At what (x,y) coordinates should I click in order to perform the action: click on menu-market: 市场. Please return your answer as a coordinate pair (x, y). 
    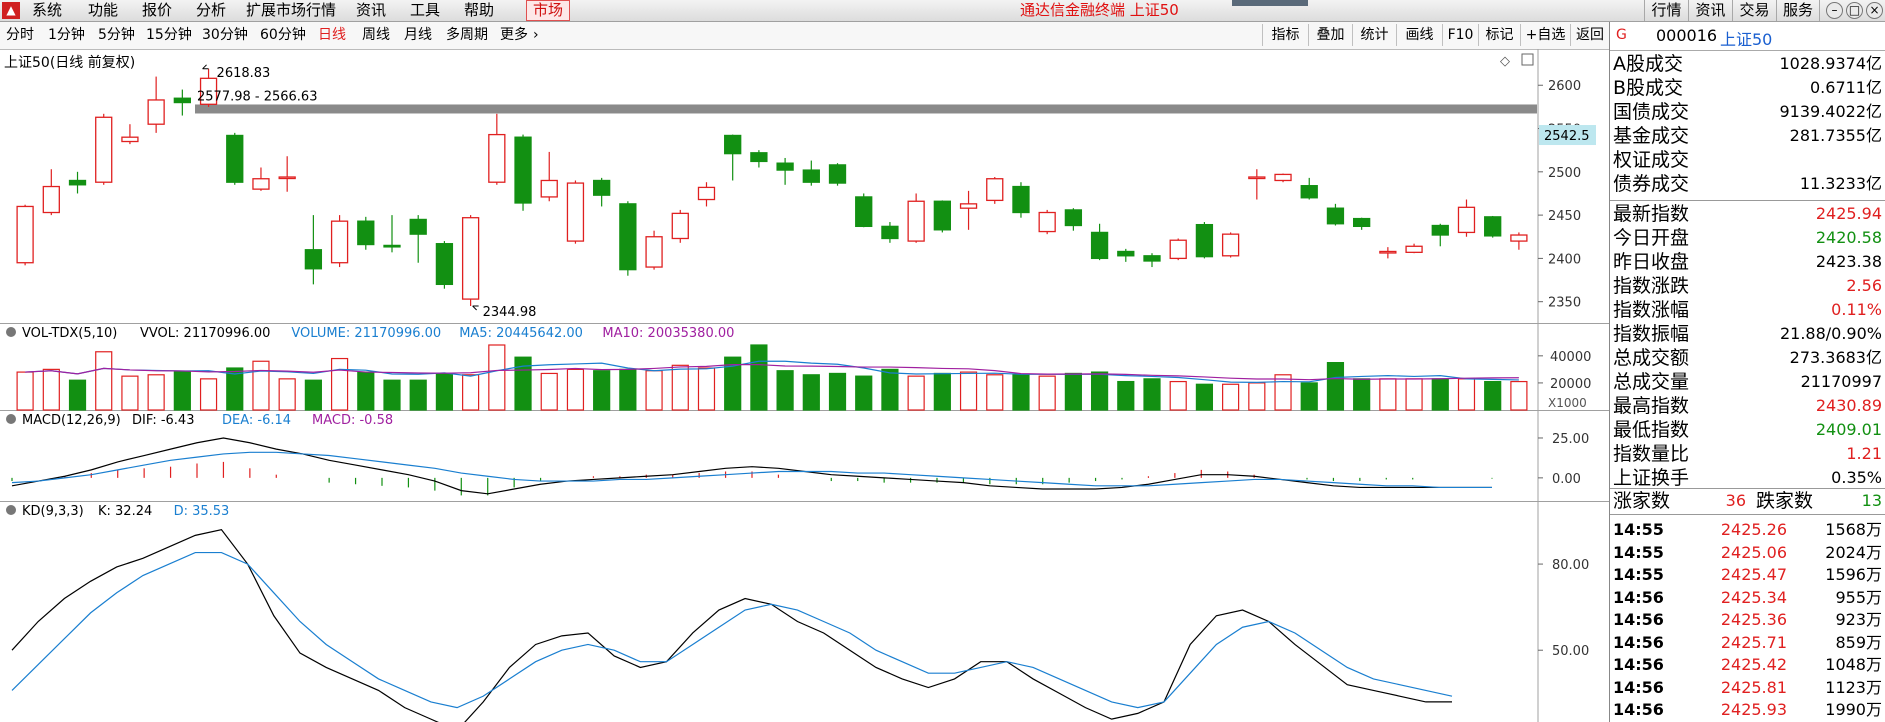
    Looking at the image, I should click on (548, 10).